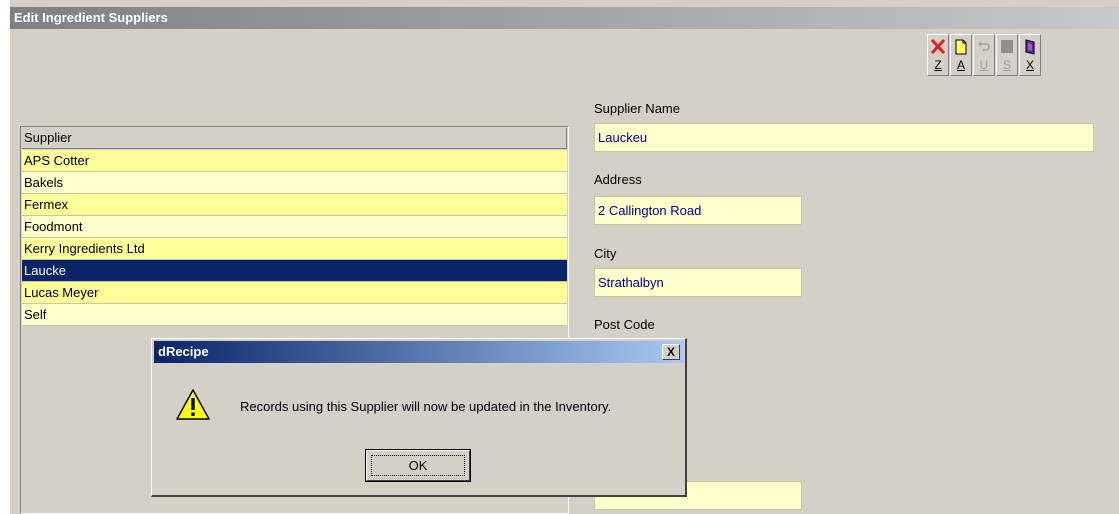 The height and width of the screenshot is (514, 1119). What do you see at coordinates (938, 46) in the screenshot?
I see `delete-x-icon` at bounding box center [938, 46].